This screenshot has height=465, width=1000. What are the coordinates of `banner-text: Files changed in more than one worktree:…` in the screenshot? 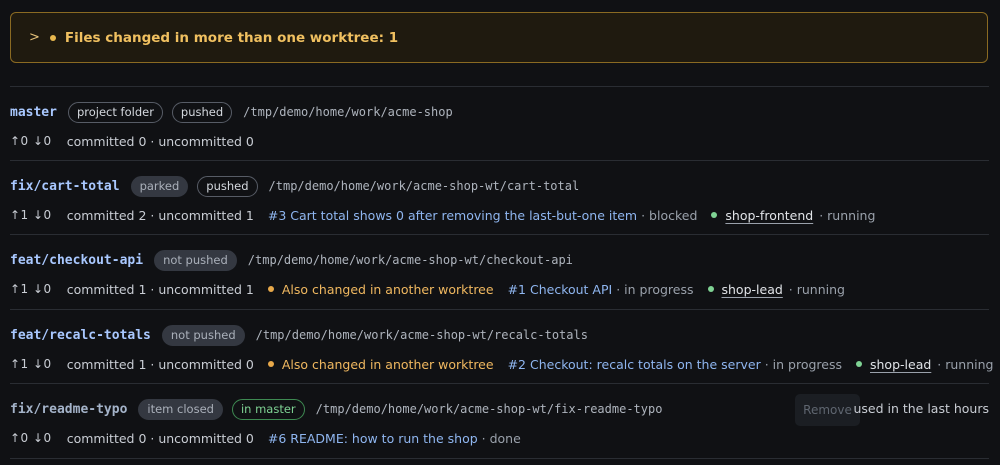 It's located at (231, 37).